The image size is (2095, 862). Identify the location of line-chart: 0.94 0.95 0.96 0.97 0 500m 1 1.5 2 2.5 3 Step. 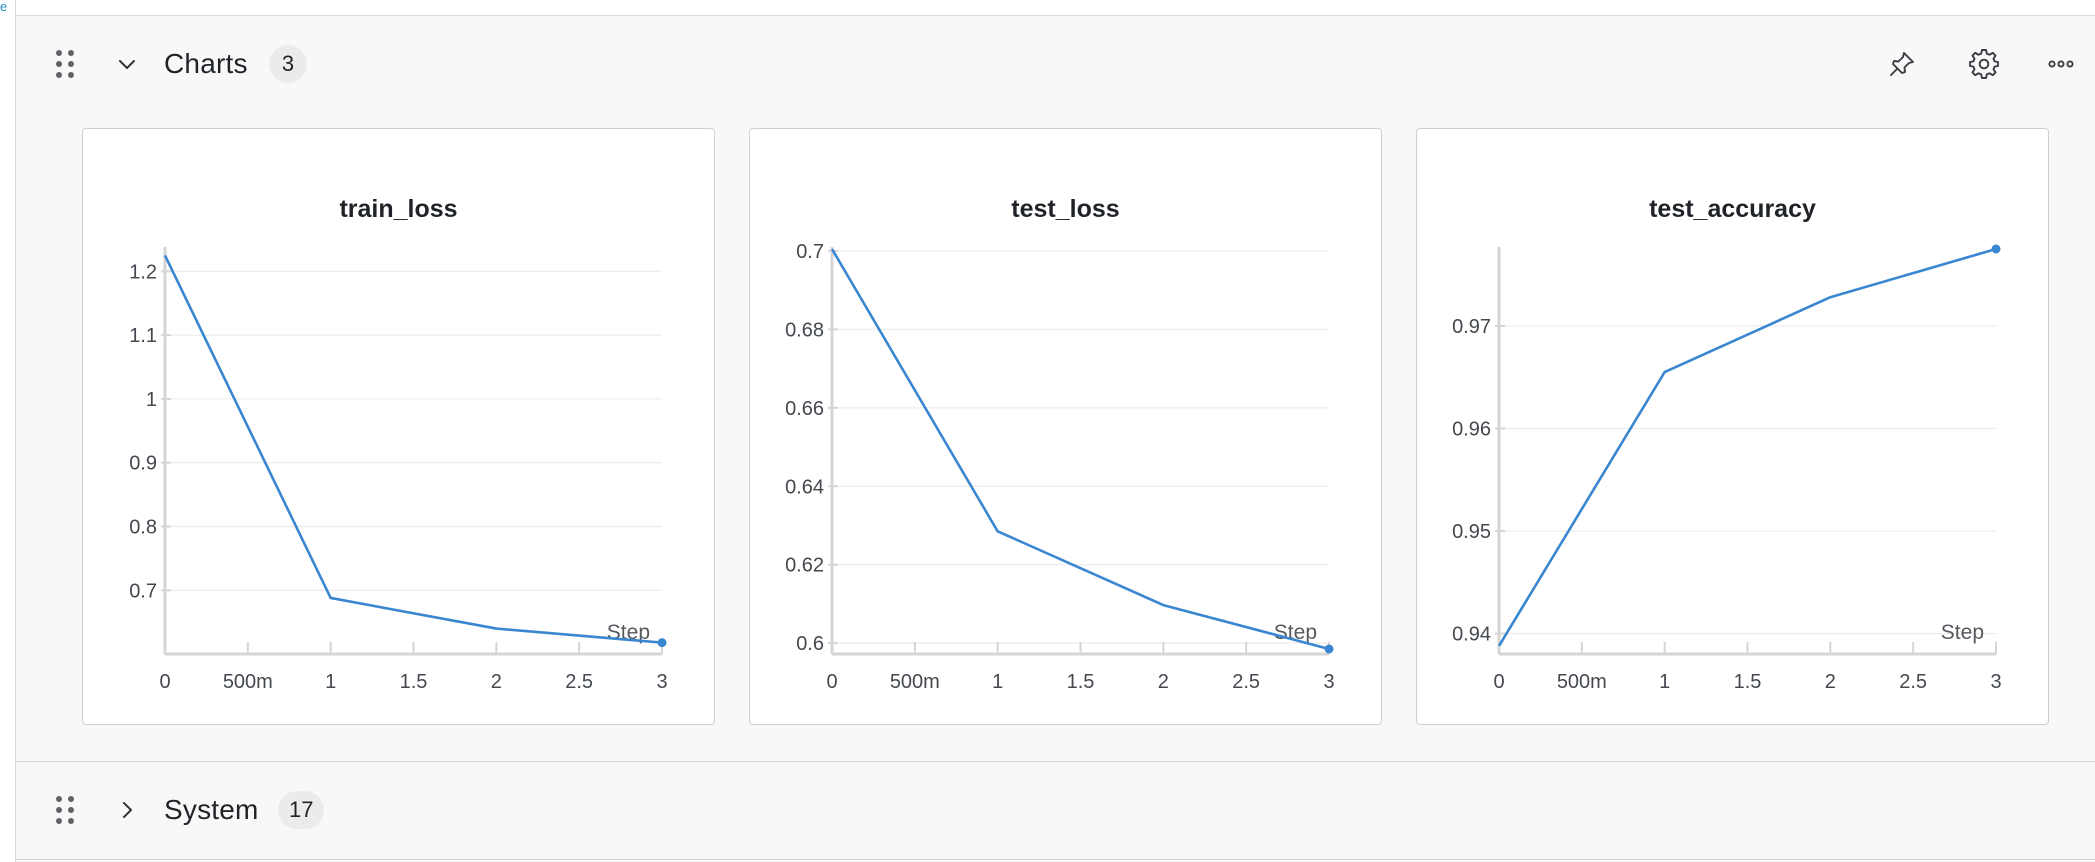
(1727, 468).